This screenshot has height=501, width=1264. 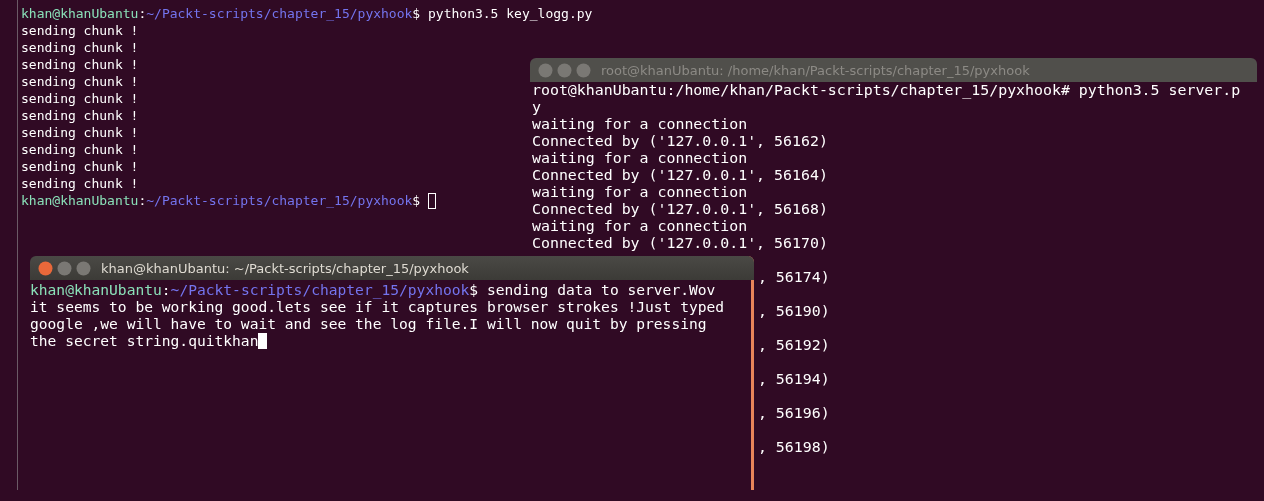 I want to click on output-line: , 56192), so click(x=793, y=345).